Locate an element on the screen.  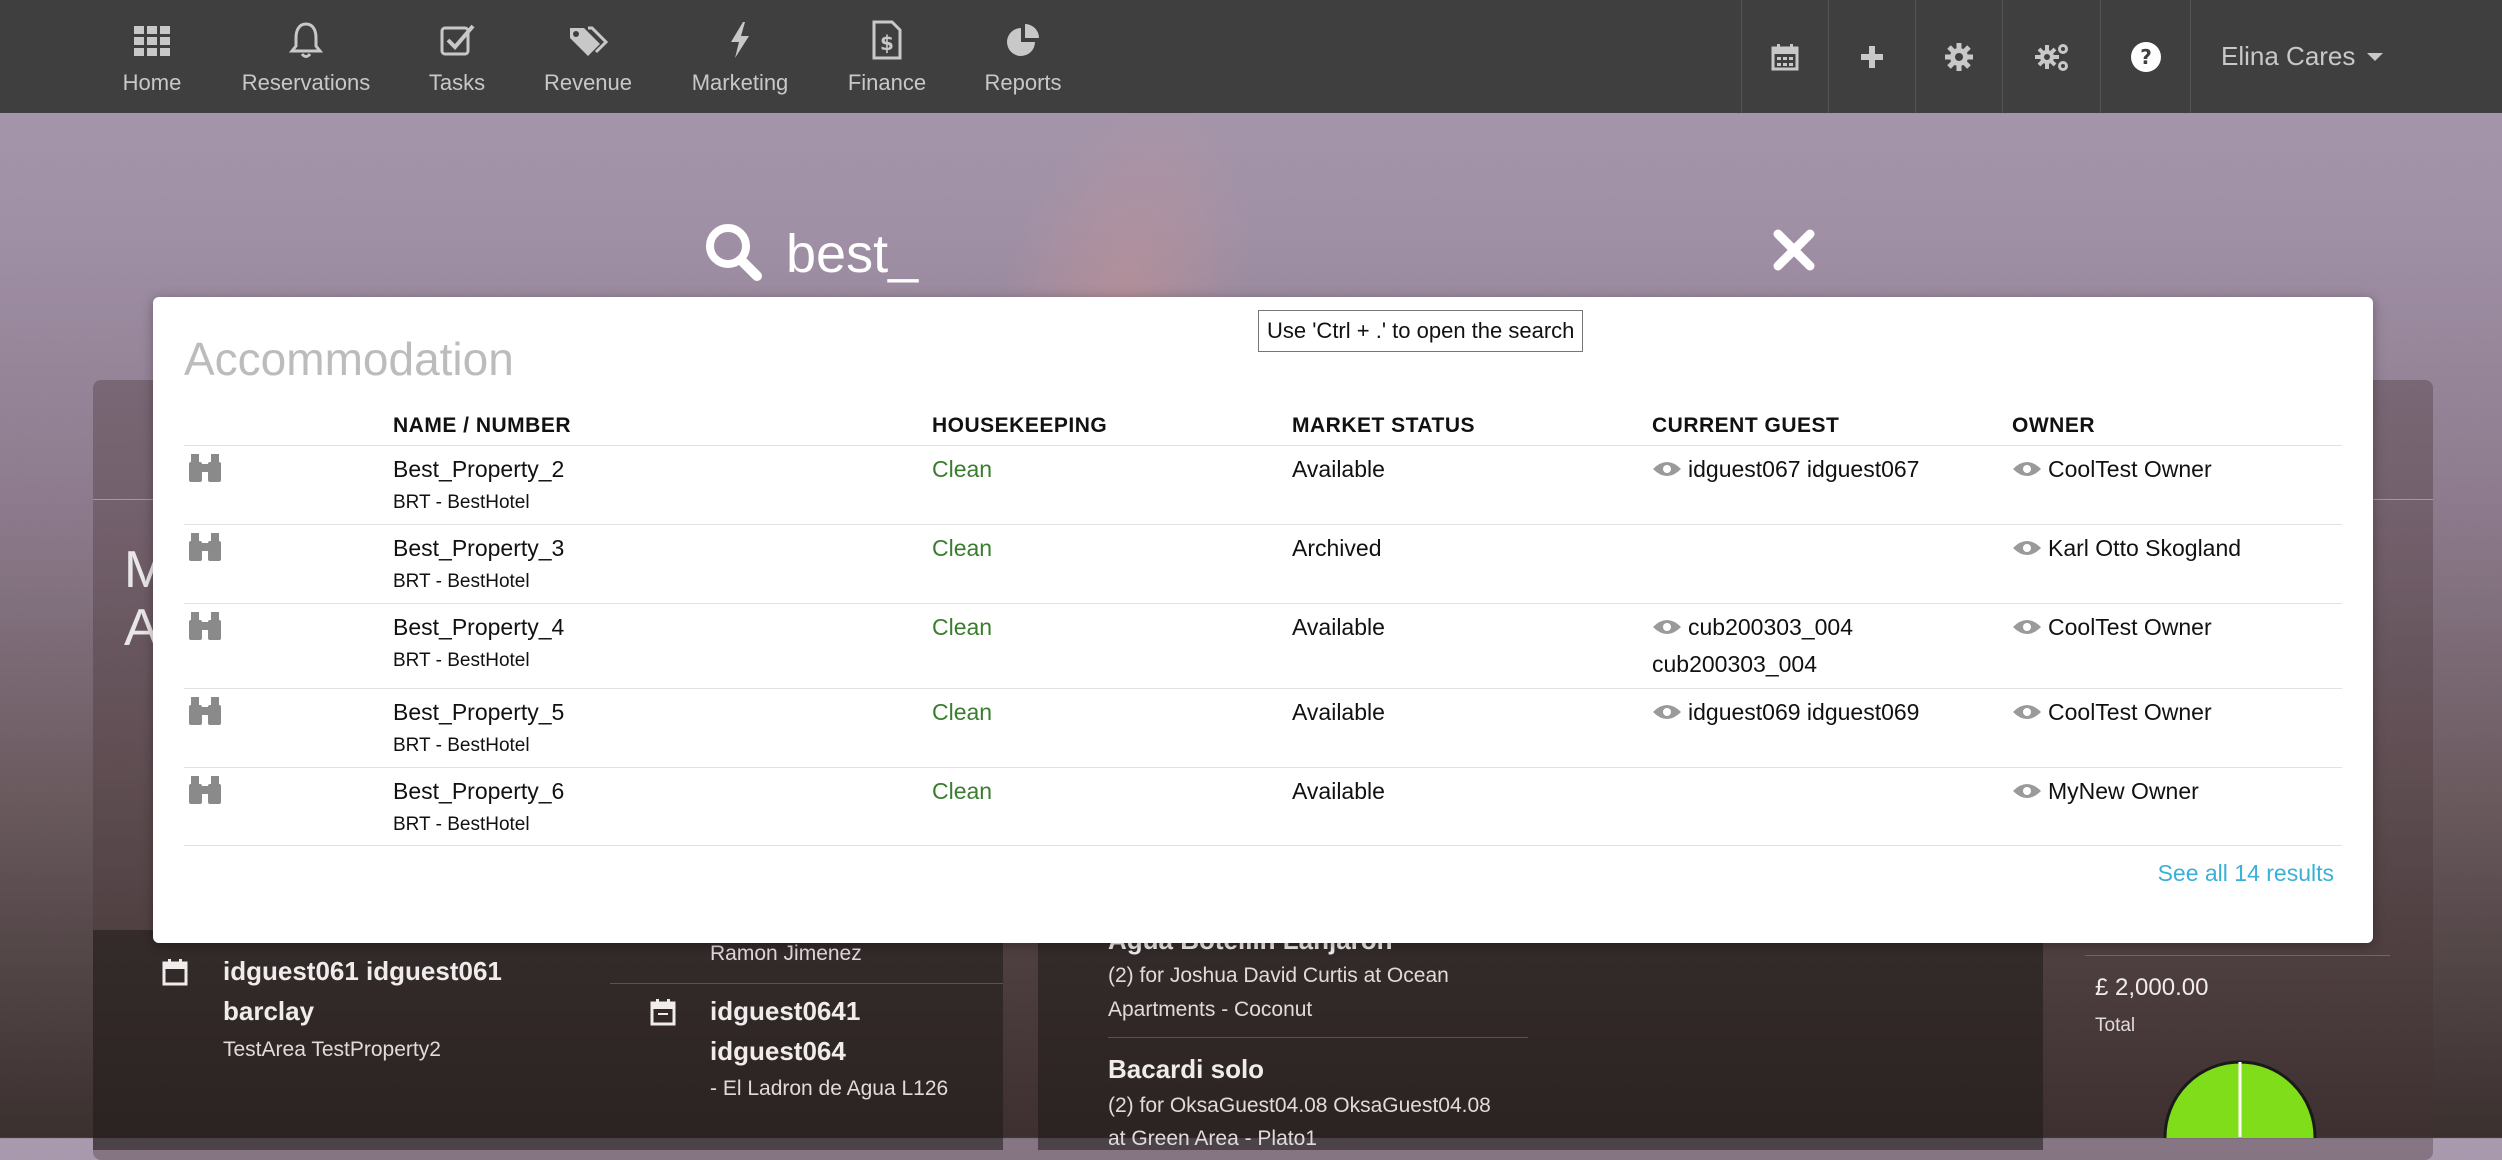
caret-down-icon is located at coordinates (2375, 56).